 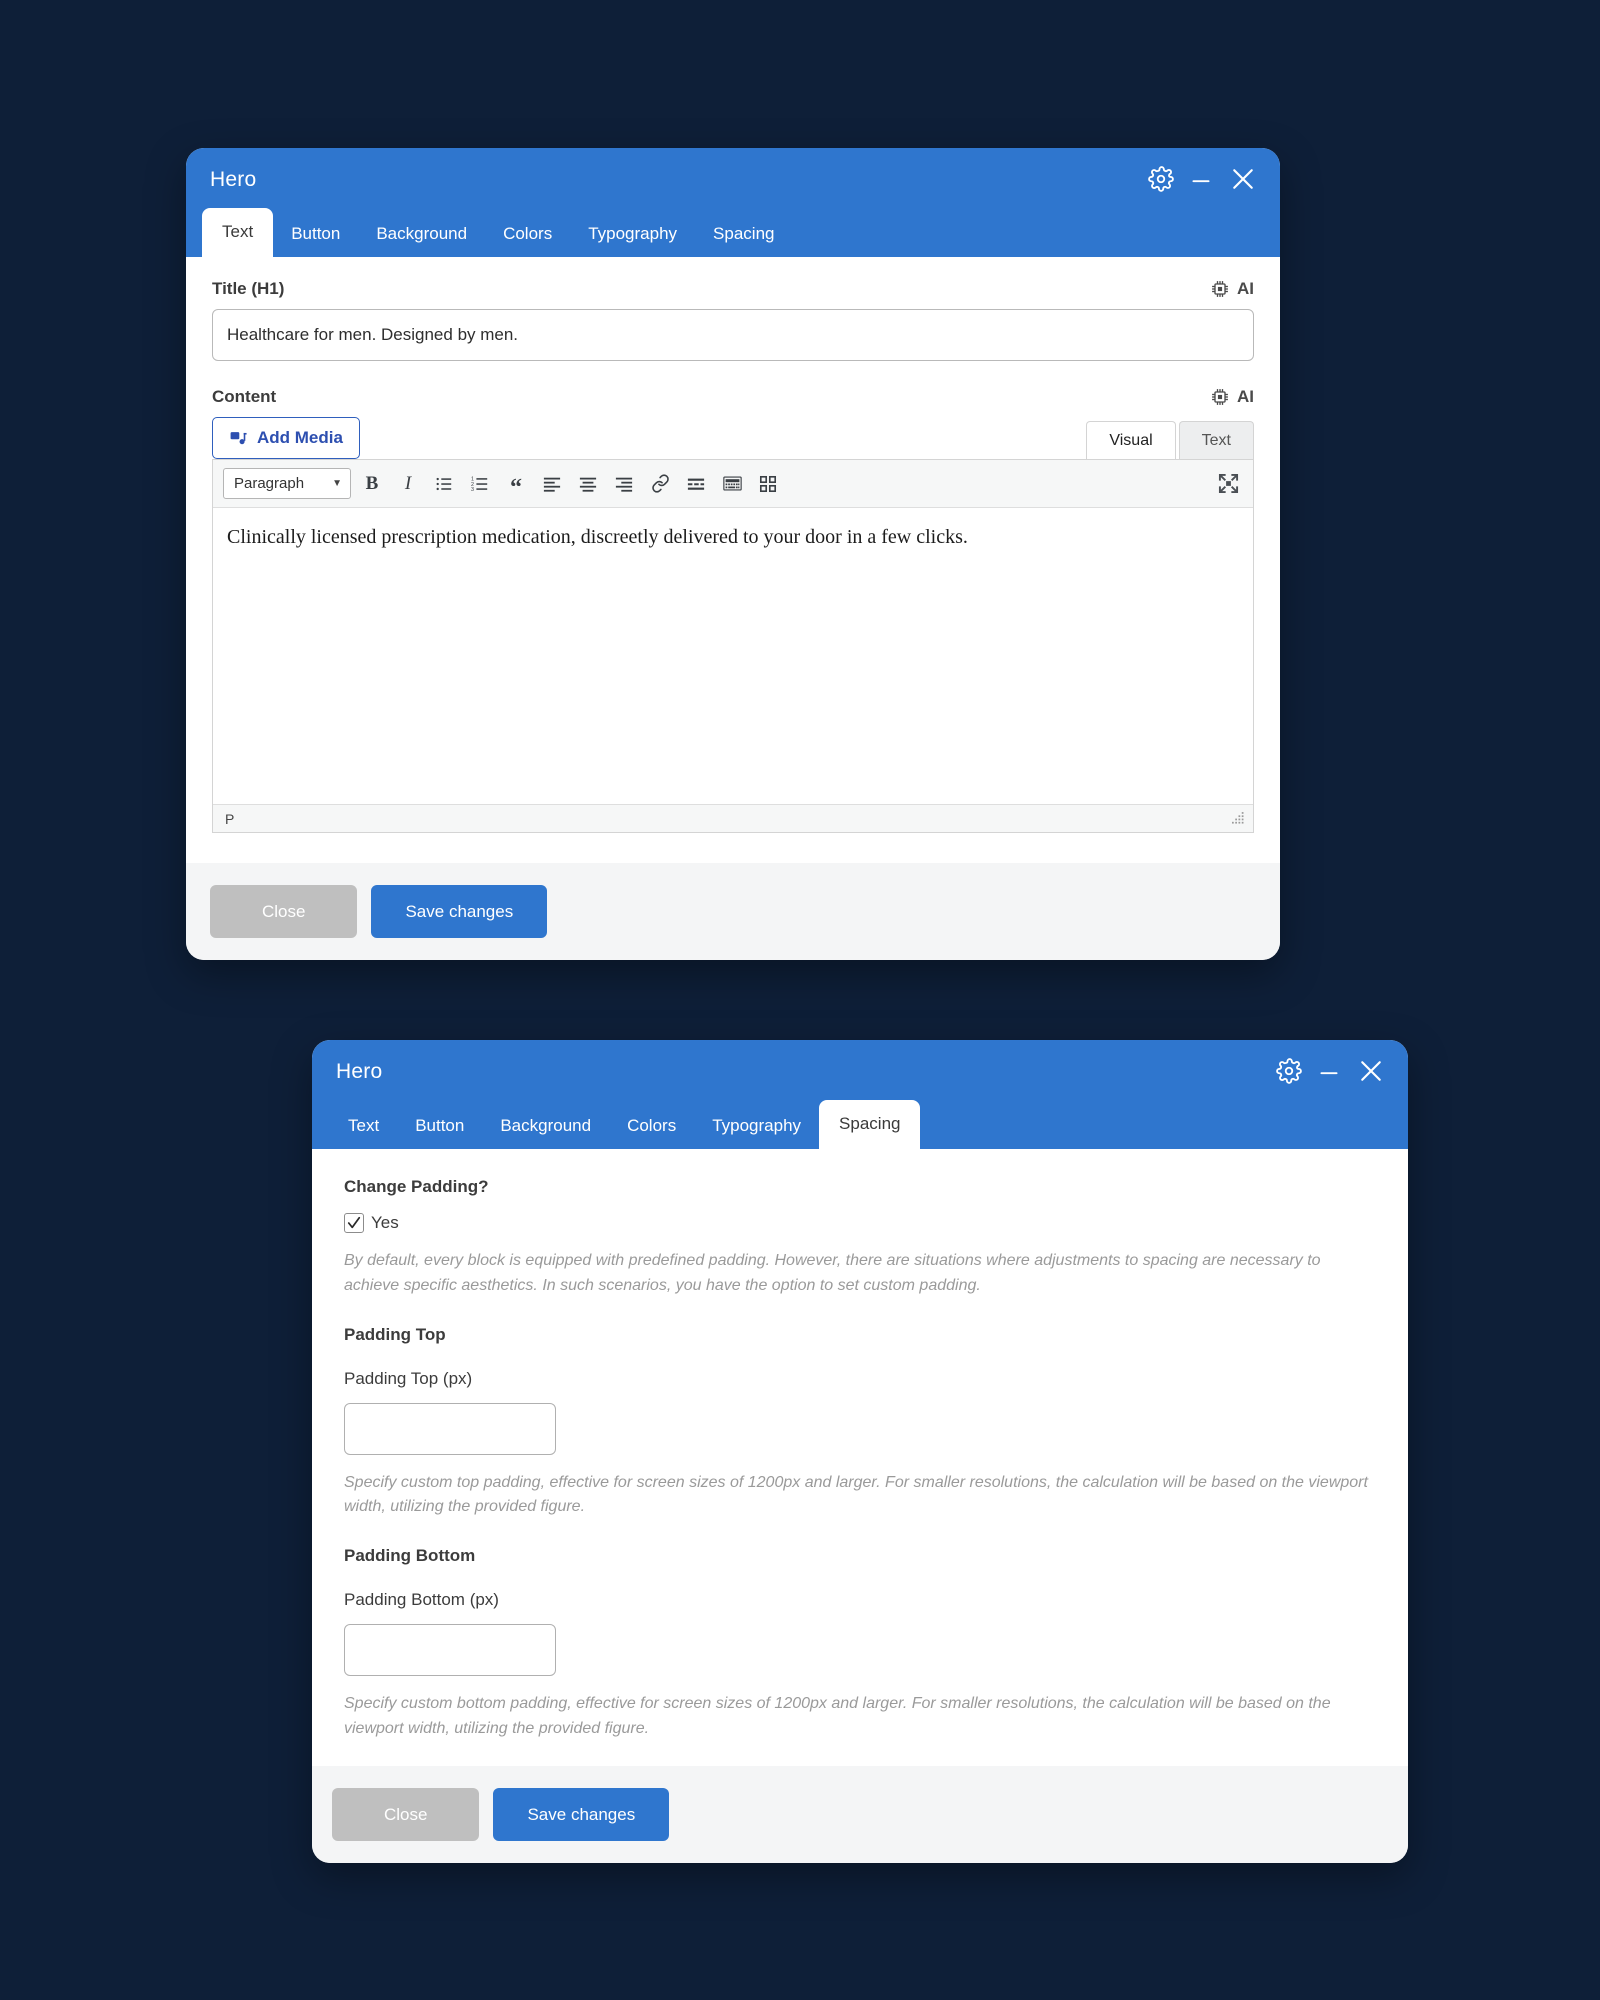 I want to click on editor-mode-tabs: Visual Text, so click(x=1170, y=440).